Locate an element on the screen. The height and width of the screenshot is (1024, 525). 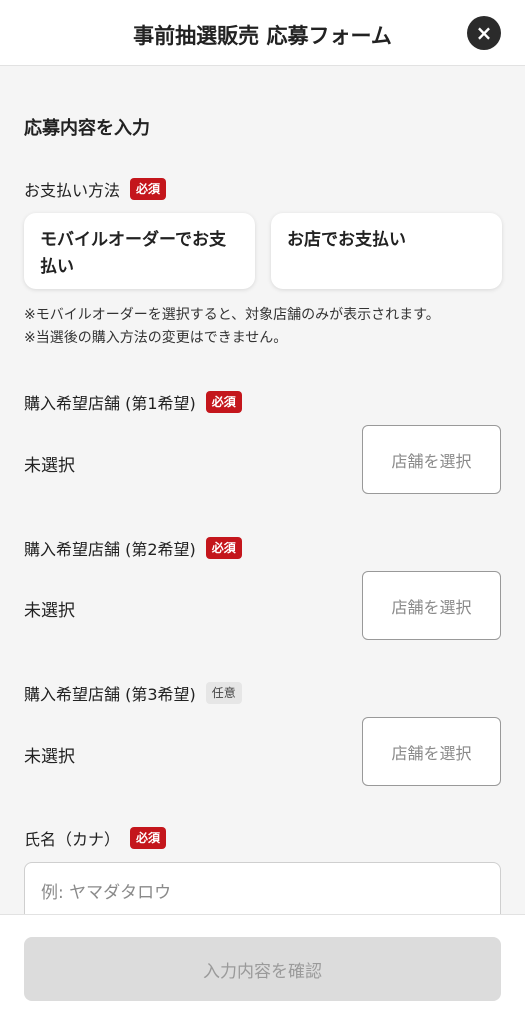
header-bar: 事前抽選販売 応募フォーム × is located at coordinates (262, 33).